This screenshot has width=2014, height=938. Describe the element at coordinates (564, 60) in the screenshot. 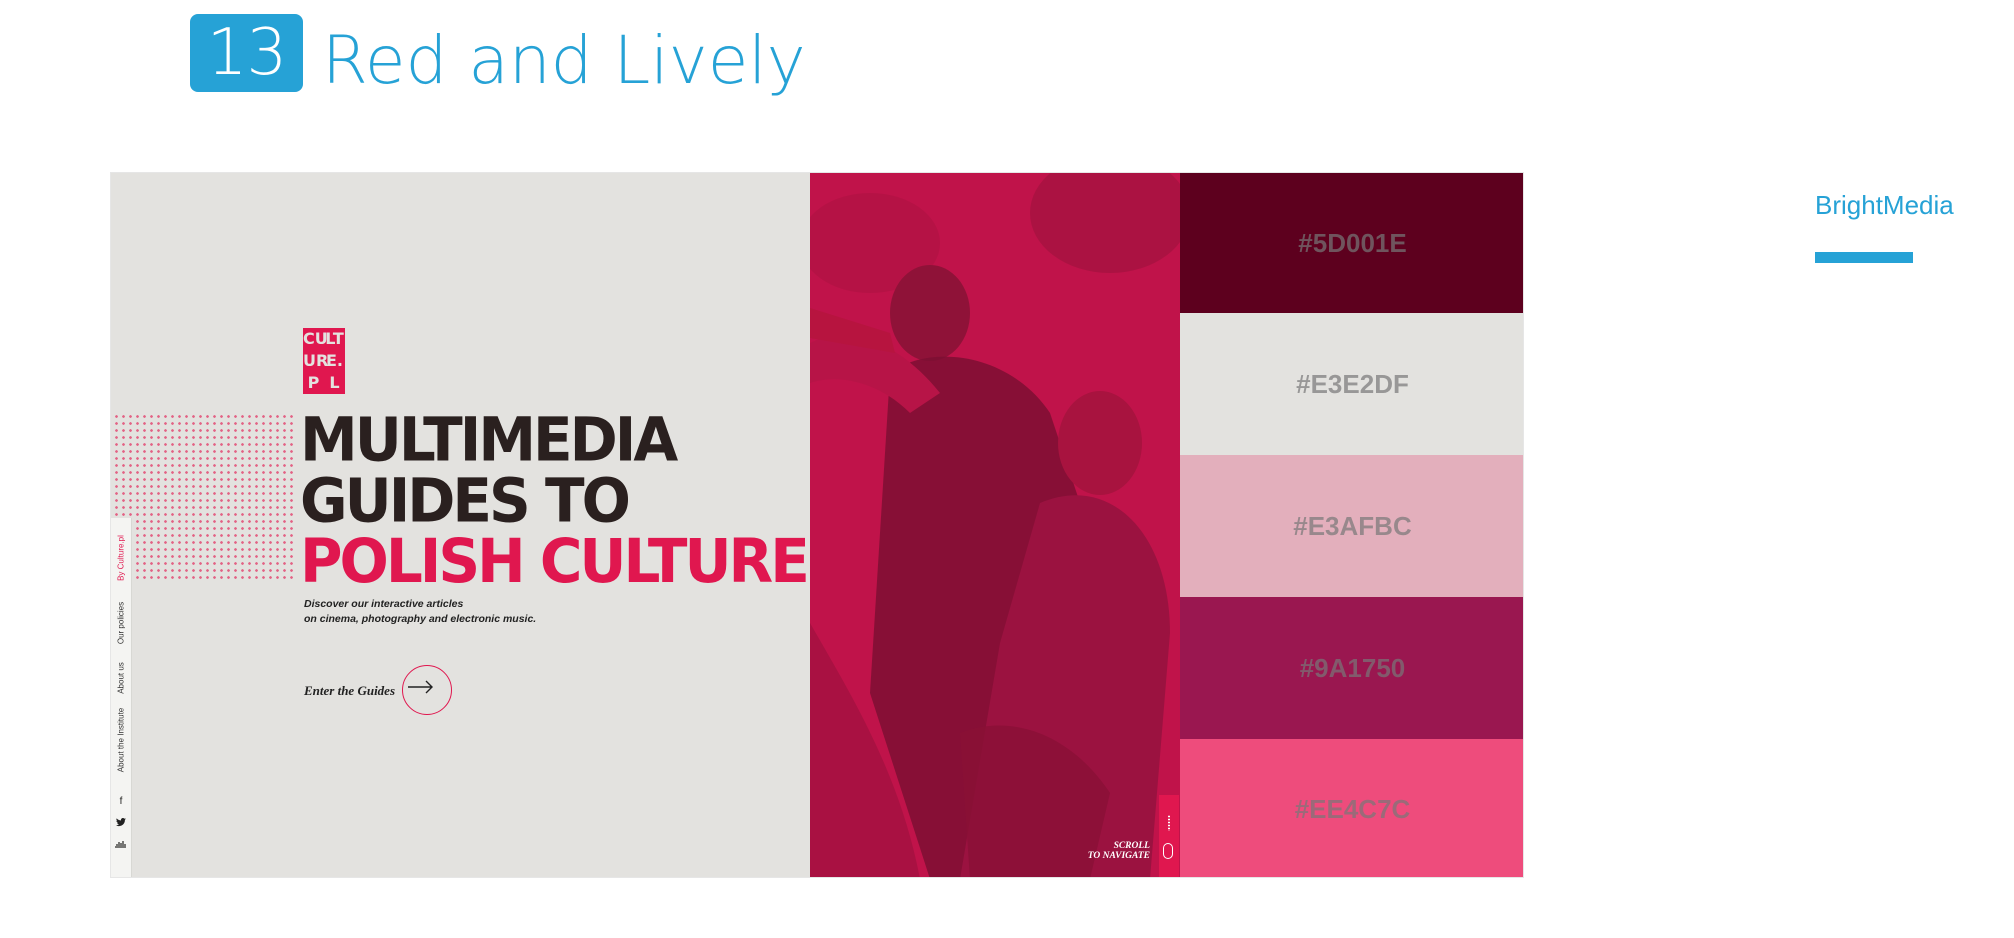

I see `section-title: Red and Lively` at that location.